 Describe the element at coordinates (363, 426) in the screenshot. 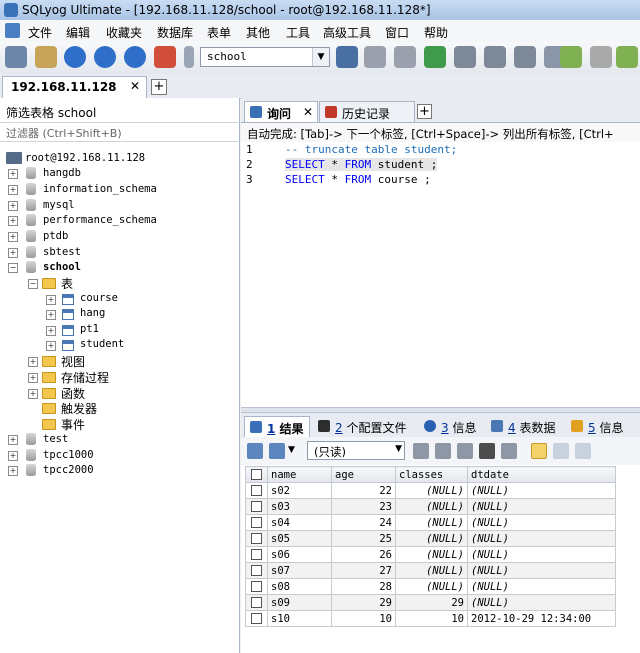

I see `tab-profile: 2 个配置文件` at that location.